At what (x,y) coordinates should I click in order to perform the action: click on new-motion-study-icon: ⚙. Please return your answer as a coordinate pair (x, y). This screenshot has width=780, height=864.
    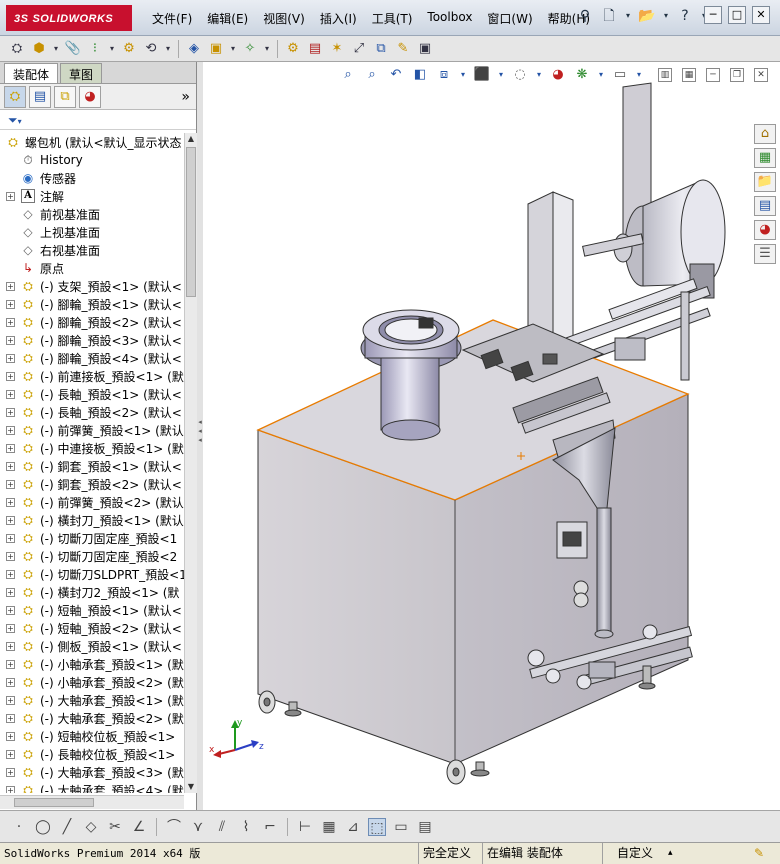
    Looking at the image, I should click on (293, 49).